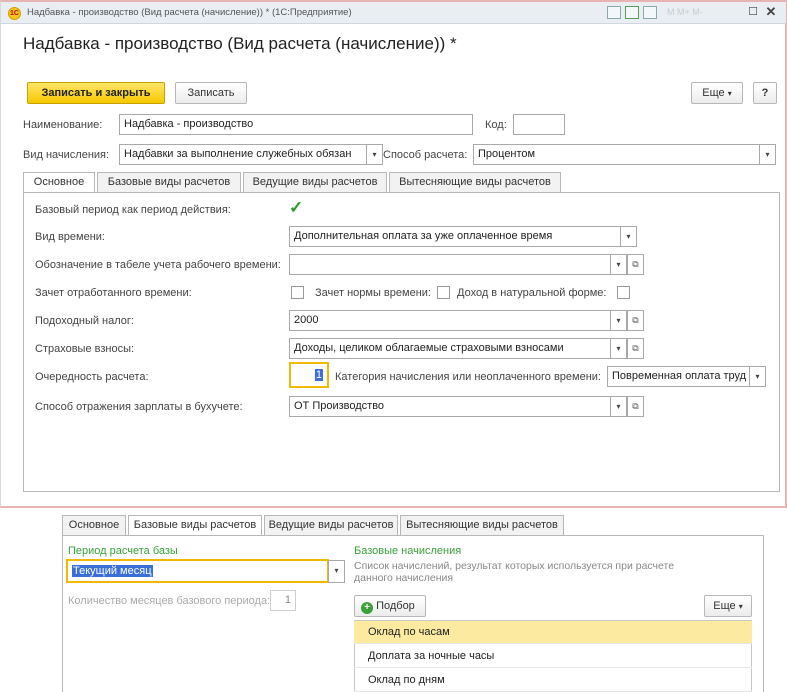  I want to click on norm-time-label: Зачет нормы времени:, so click(373, 293).